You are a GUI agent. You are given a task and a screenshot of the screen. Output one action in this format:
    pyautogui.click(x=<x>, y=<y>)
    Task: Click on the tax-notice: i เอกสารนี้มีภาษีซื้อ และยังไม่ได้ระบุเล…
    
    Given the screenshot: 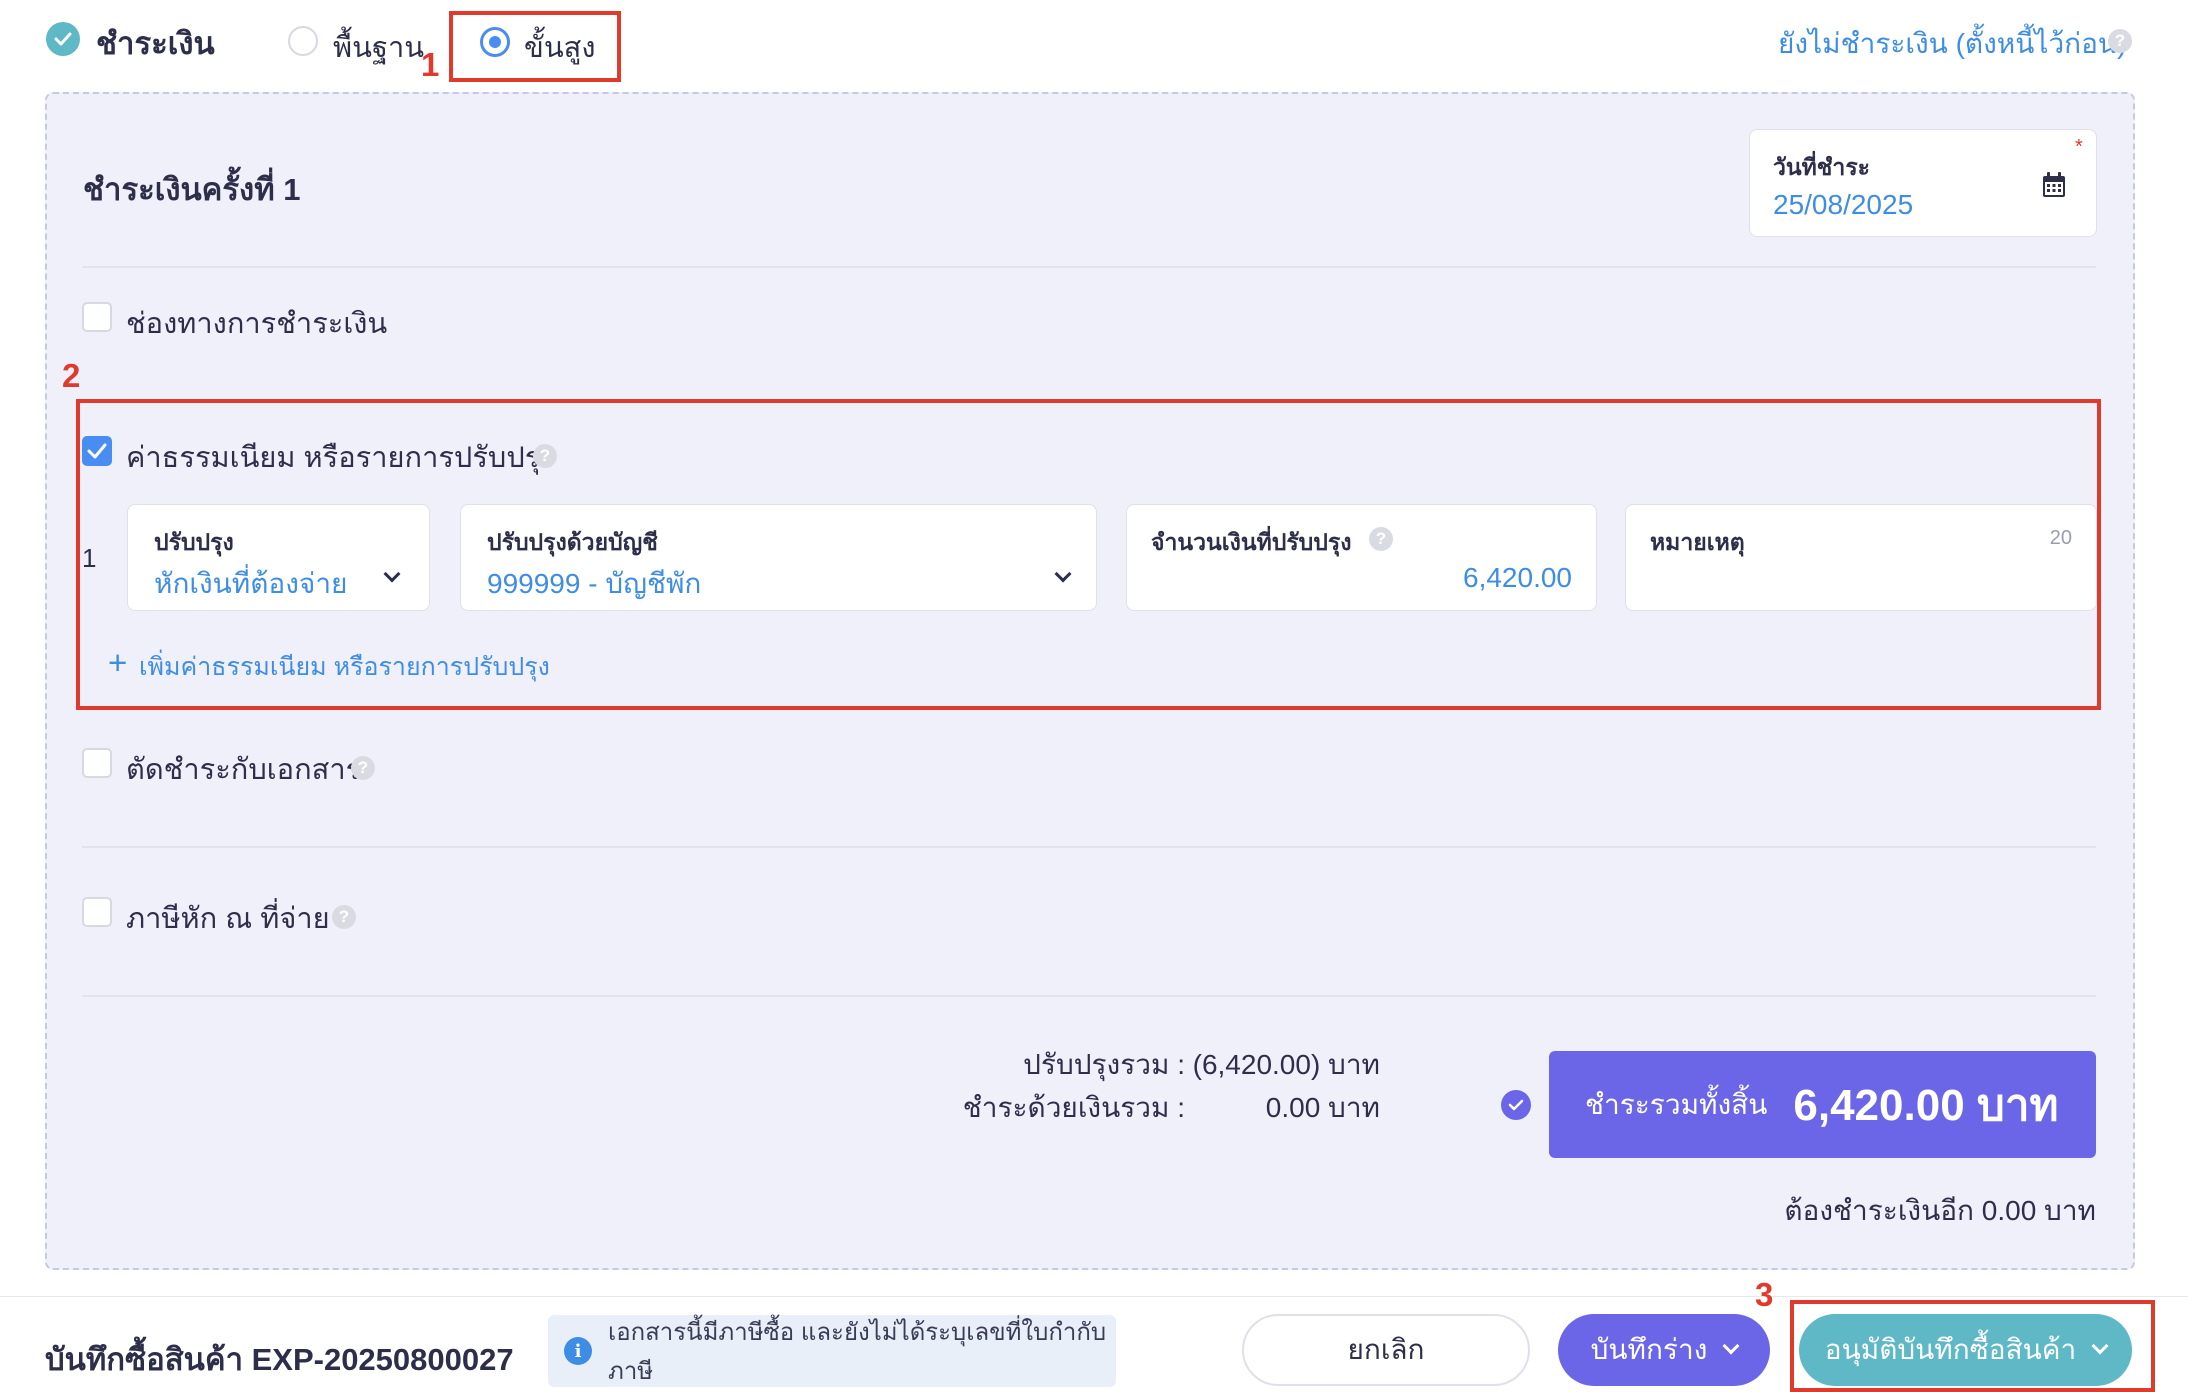 What is the action you would take?
    pyautogui.click(x=832, y=1351)
    